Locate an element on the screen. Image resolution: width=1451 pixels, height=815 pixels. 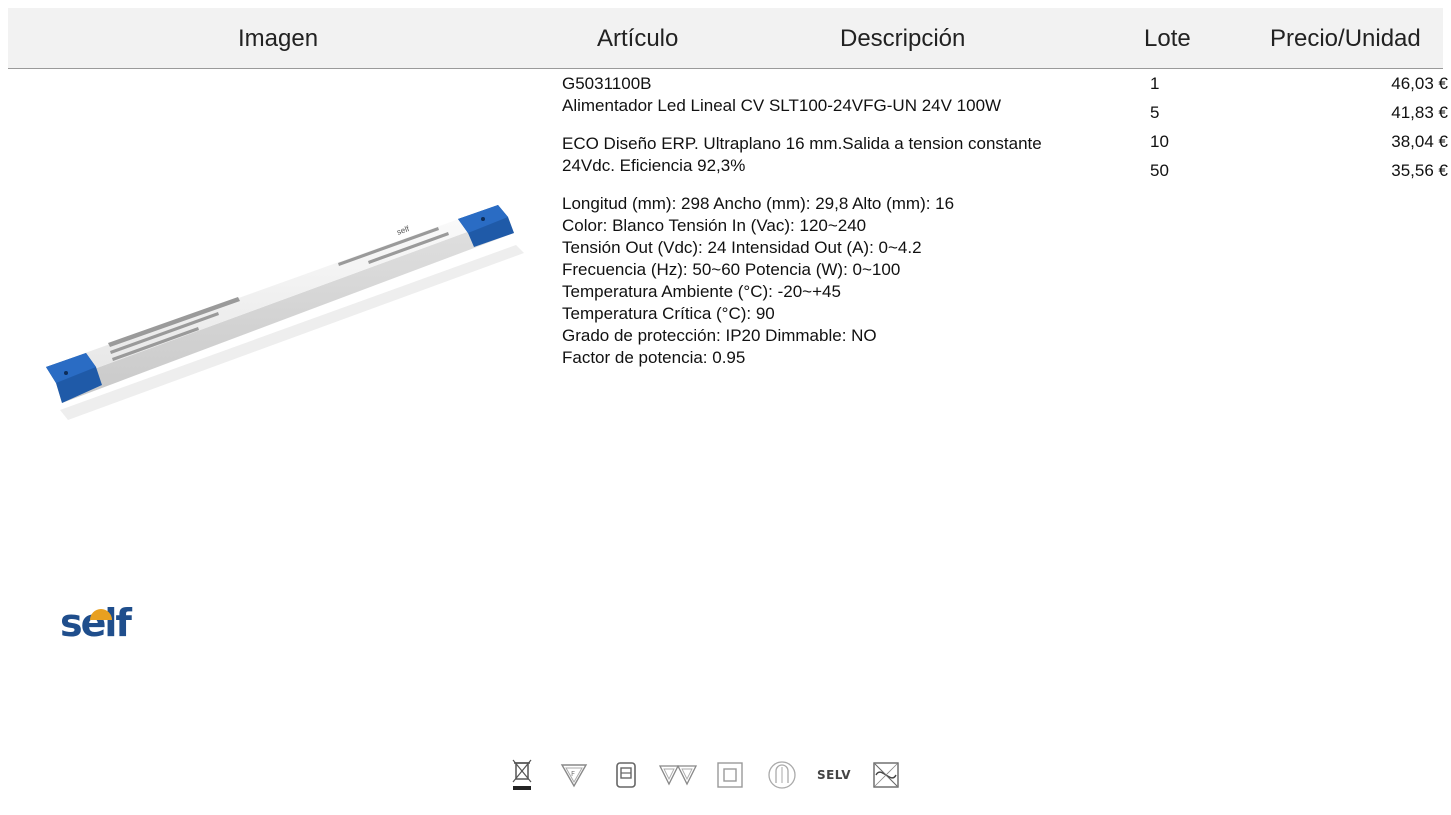
brand-logo-text: self is located at coordinates (96, 622).